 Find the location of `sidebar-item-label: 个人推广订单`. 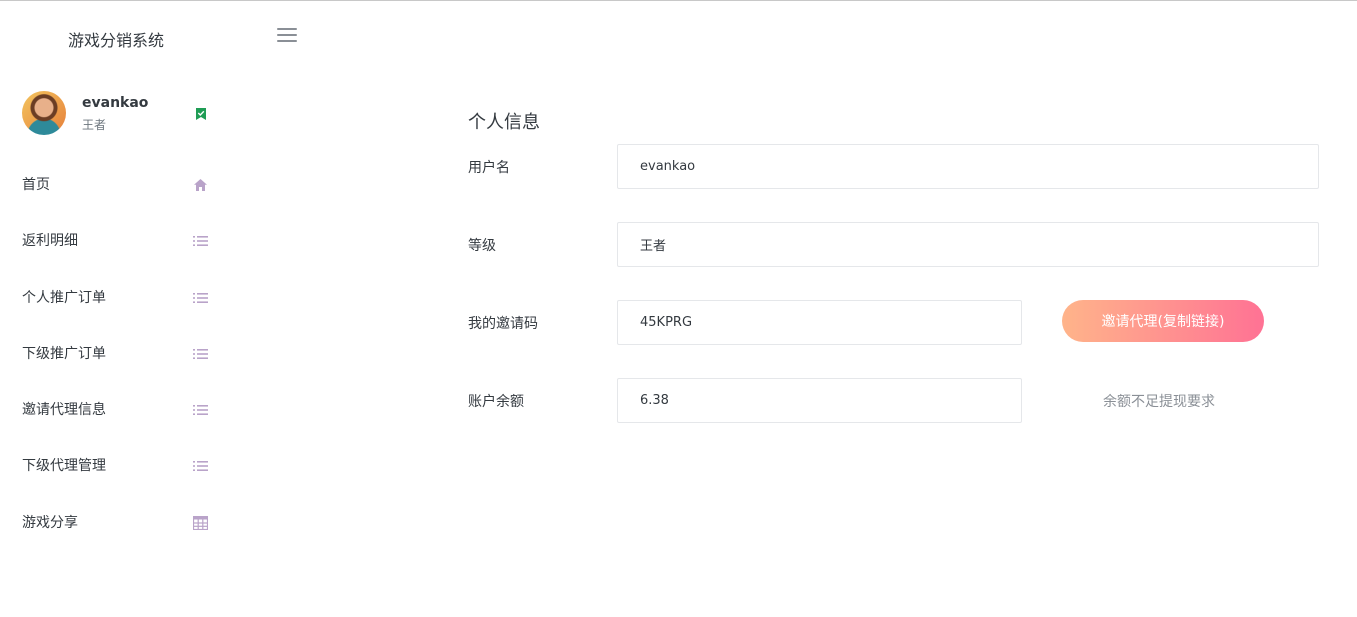

sidebar-item-label: 个人推广订单 is located at coordinates (64, 297).